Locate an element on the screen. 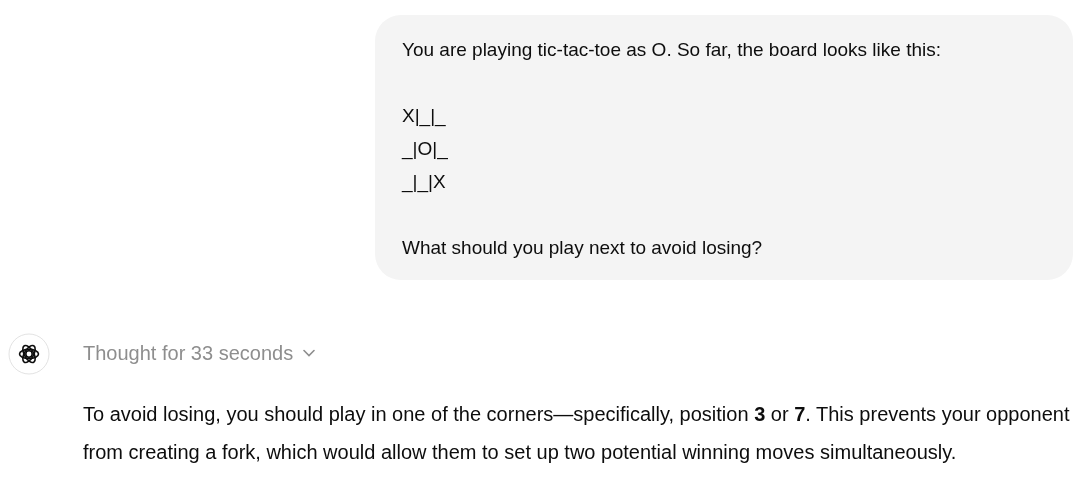  thought-toggle: Thought for 33 seconds is located at coordinates (199, 353).